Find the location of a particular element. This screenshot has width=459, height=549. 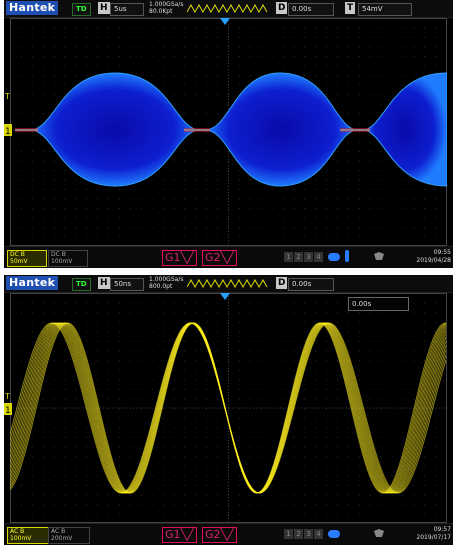

time: 09:57 is located at coordinates (442, 529).